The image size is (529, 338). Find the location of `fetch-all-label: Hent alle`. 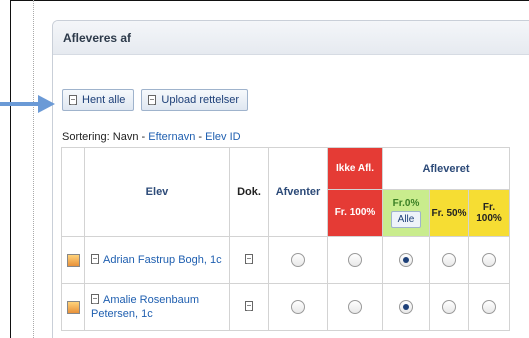

fetch-all-label: Hent alle is located at coordinates (104, 100).